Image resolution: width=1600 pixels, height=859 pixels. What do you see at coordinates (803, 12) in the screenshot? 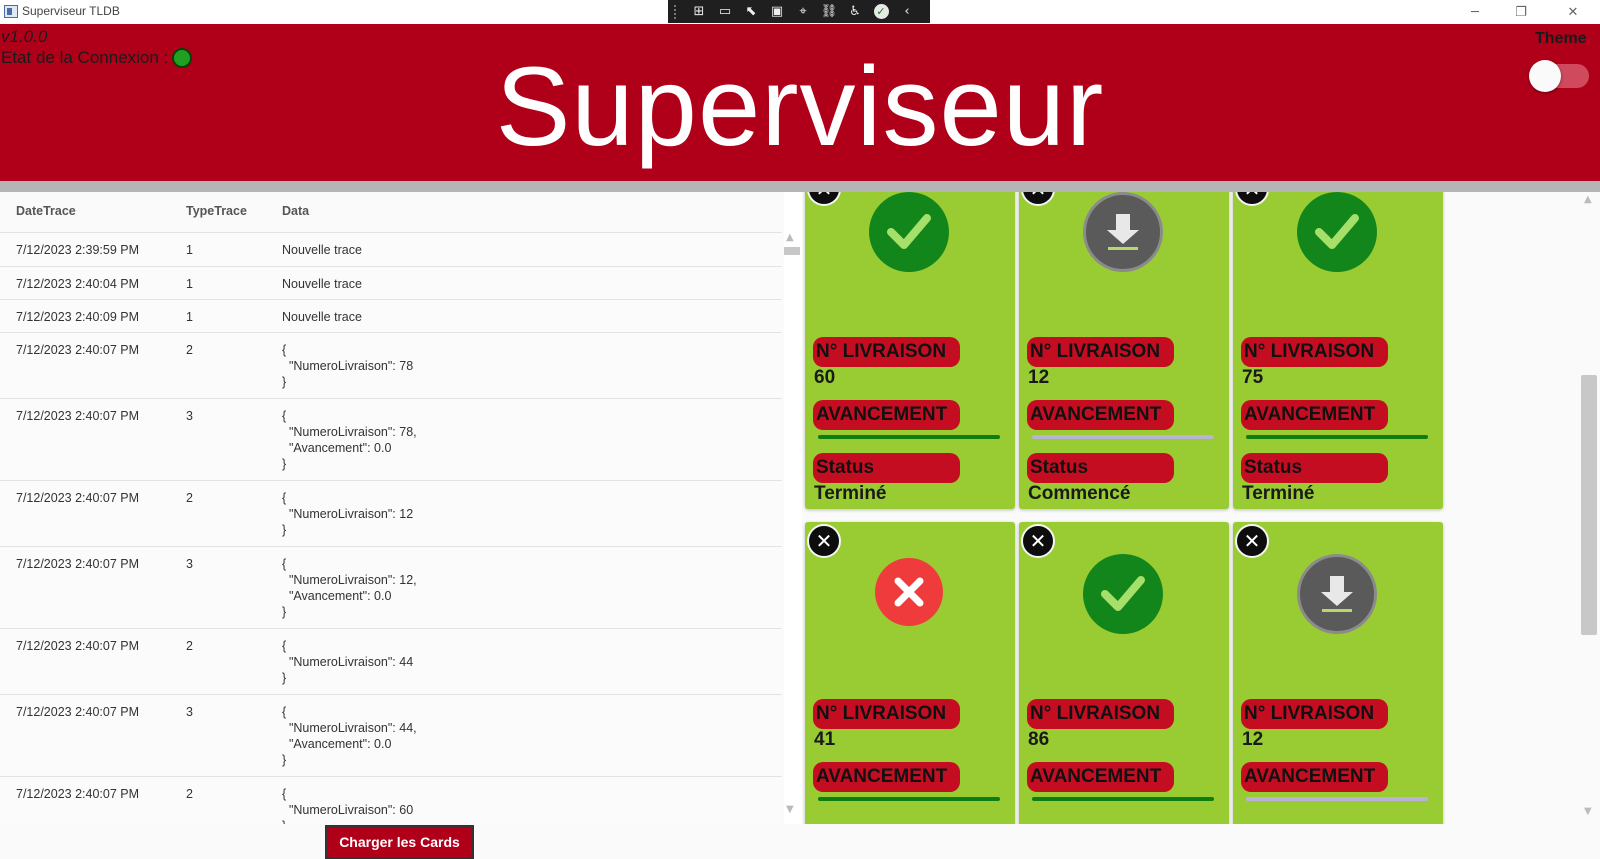
I see `track-focus-icon: ⌖` at bounding box center [803, 12].